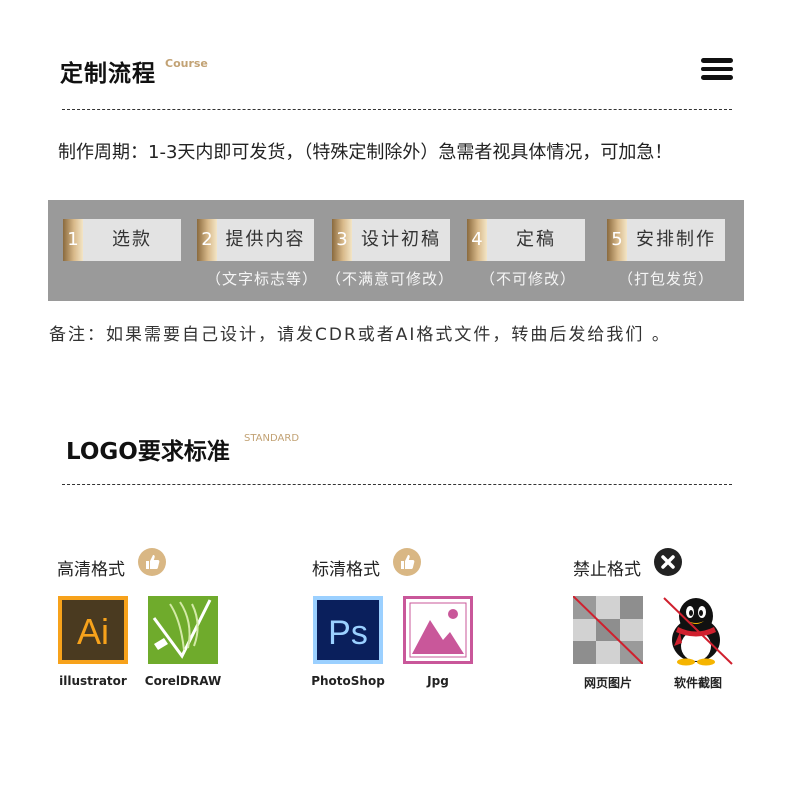 This screenshot has height=795, width=790. What do you see at coordinates (438, 630) in the screenshot?
I see `jpg-image-icon` at bounding box center [438, 630].